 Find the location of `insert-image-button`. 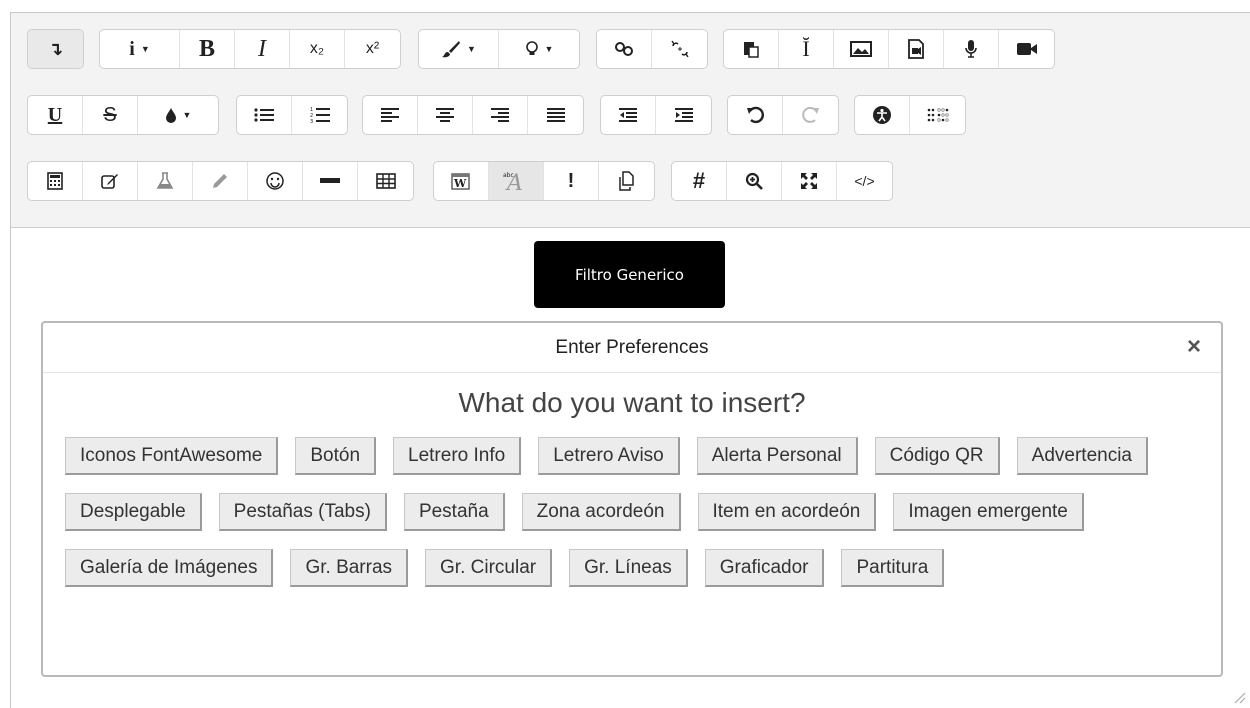

insert-image-button is located at coordinates (861, 49).